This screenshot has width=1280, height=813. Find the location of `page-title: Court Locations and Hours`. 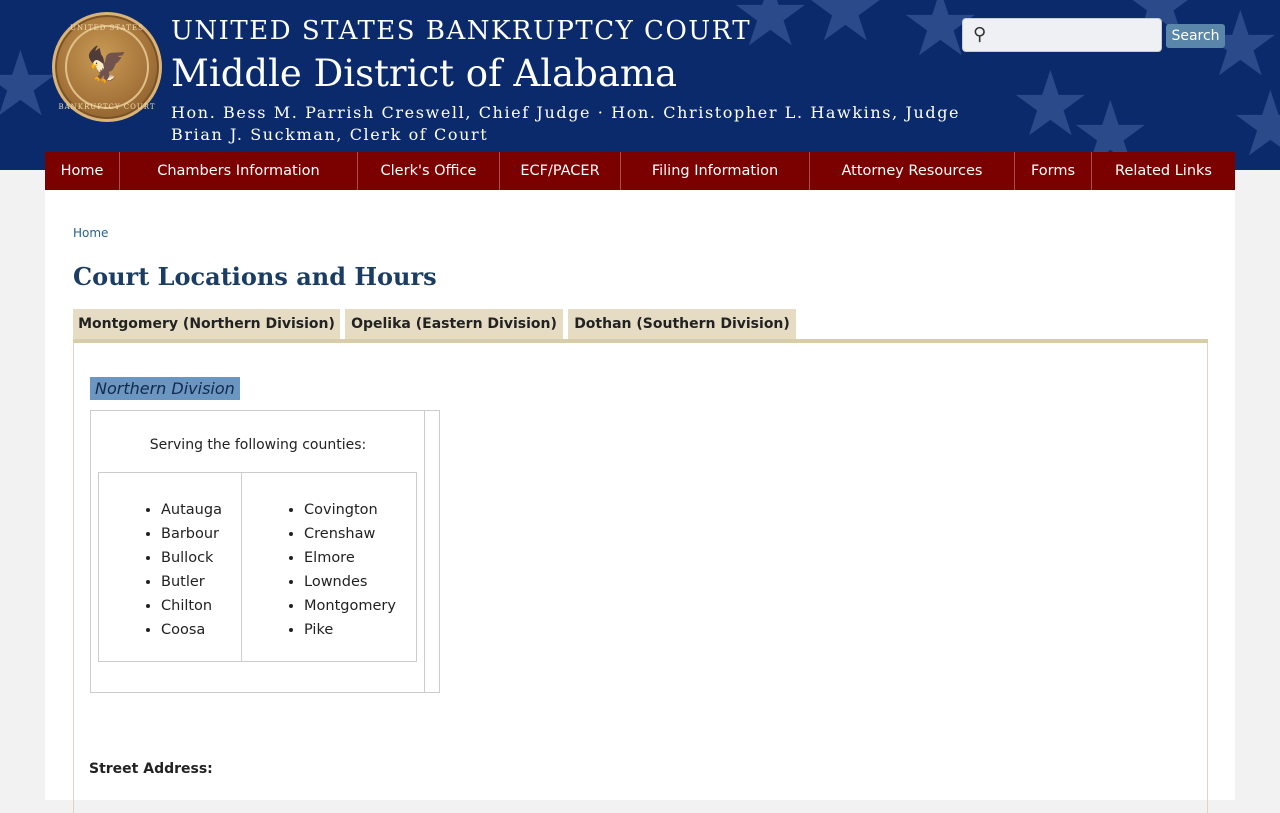

page-title: Court Locations and Hours is located at coordinates (255, 276).